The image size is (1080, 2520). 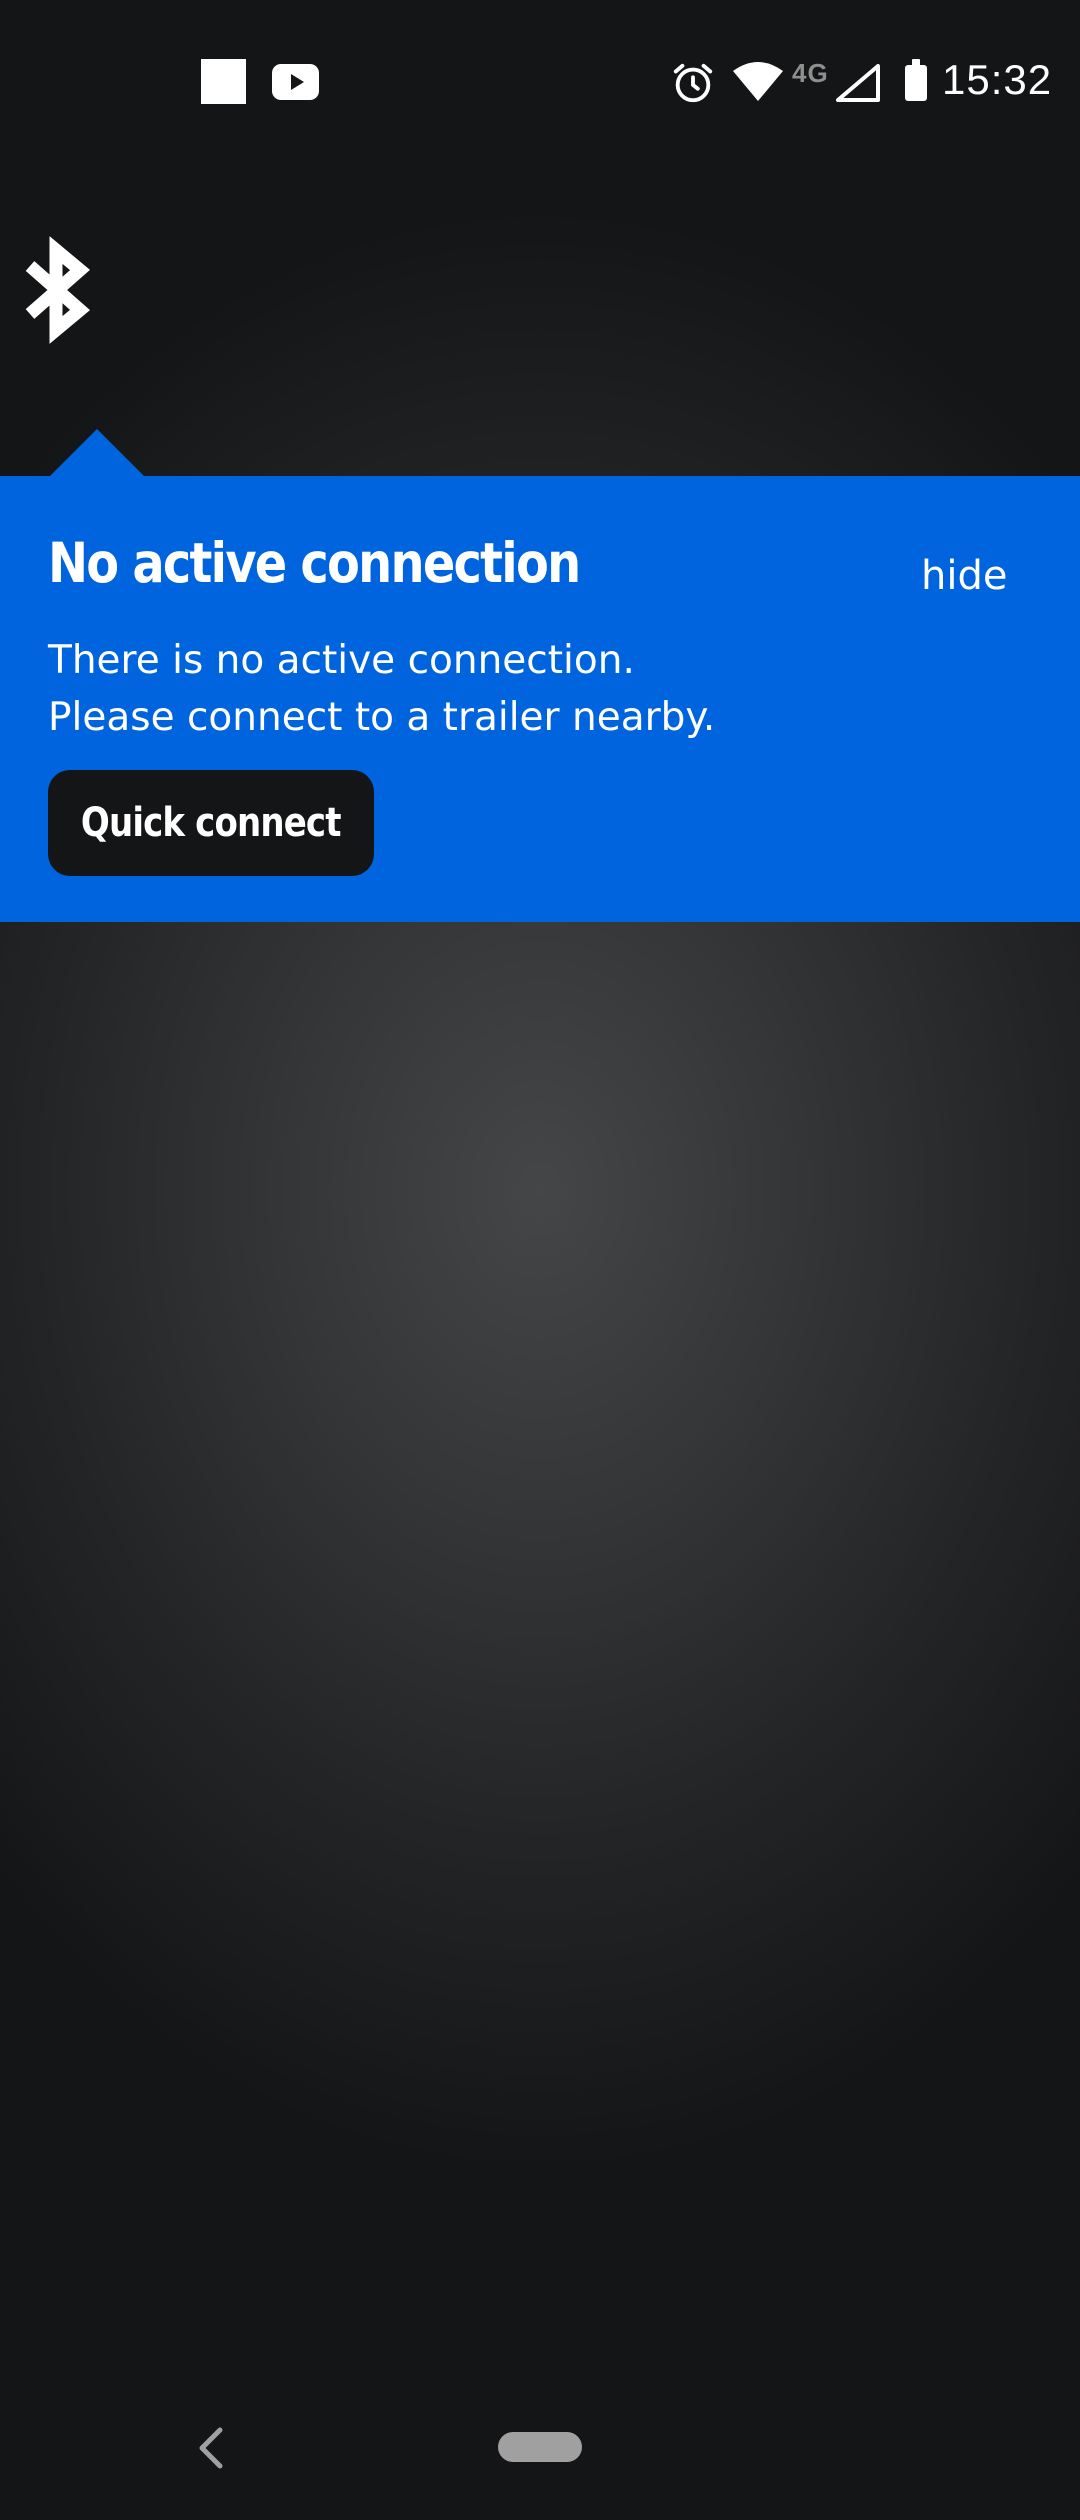 I want to click on status-bar: 4G 15:32, so click(x=540, y=80).